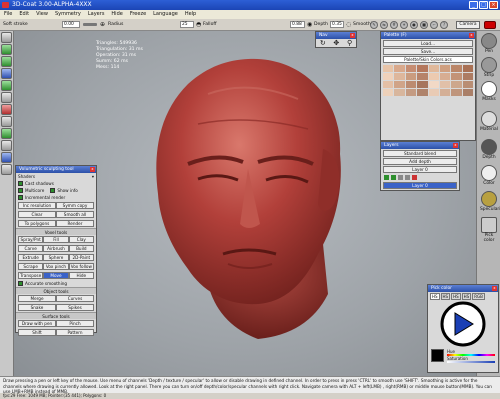  I want to click on leaf-tool-icon, so click(6, 133).